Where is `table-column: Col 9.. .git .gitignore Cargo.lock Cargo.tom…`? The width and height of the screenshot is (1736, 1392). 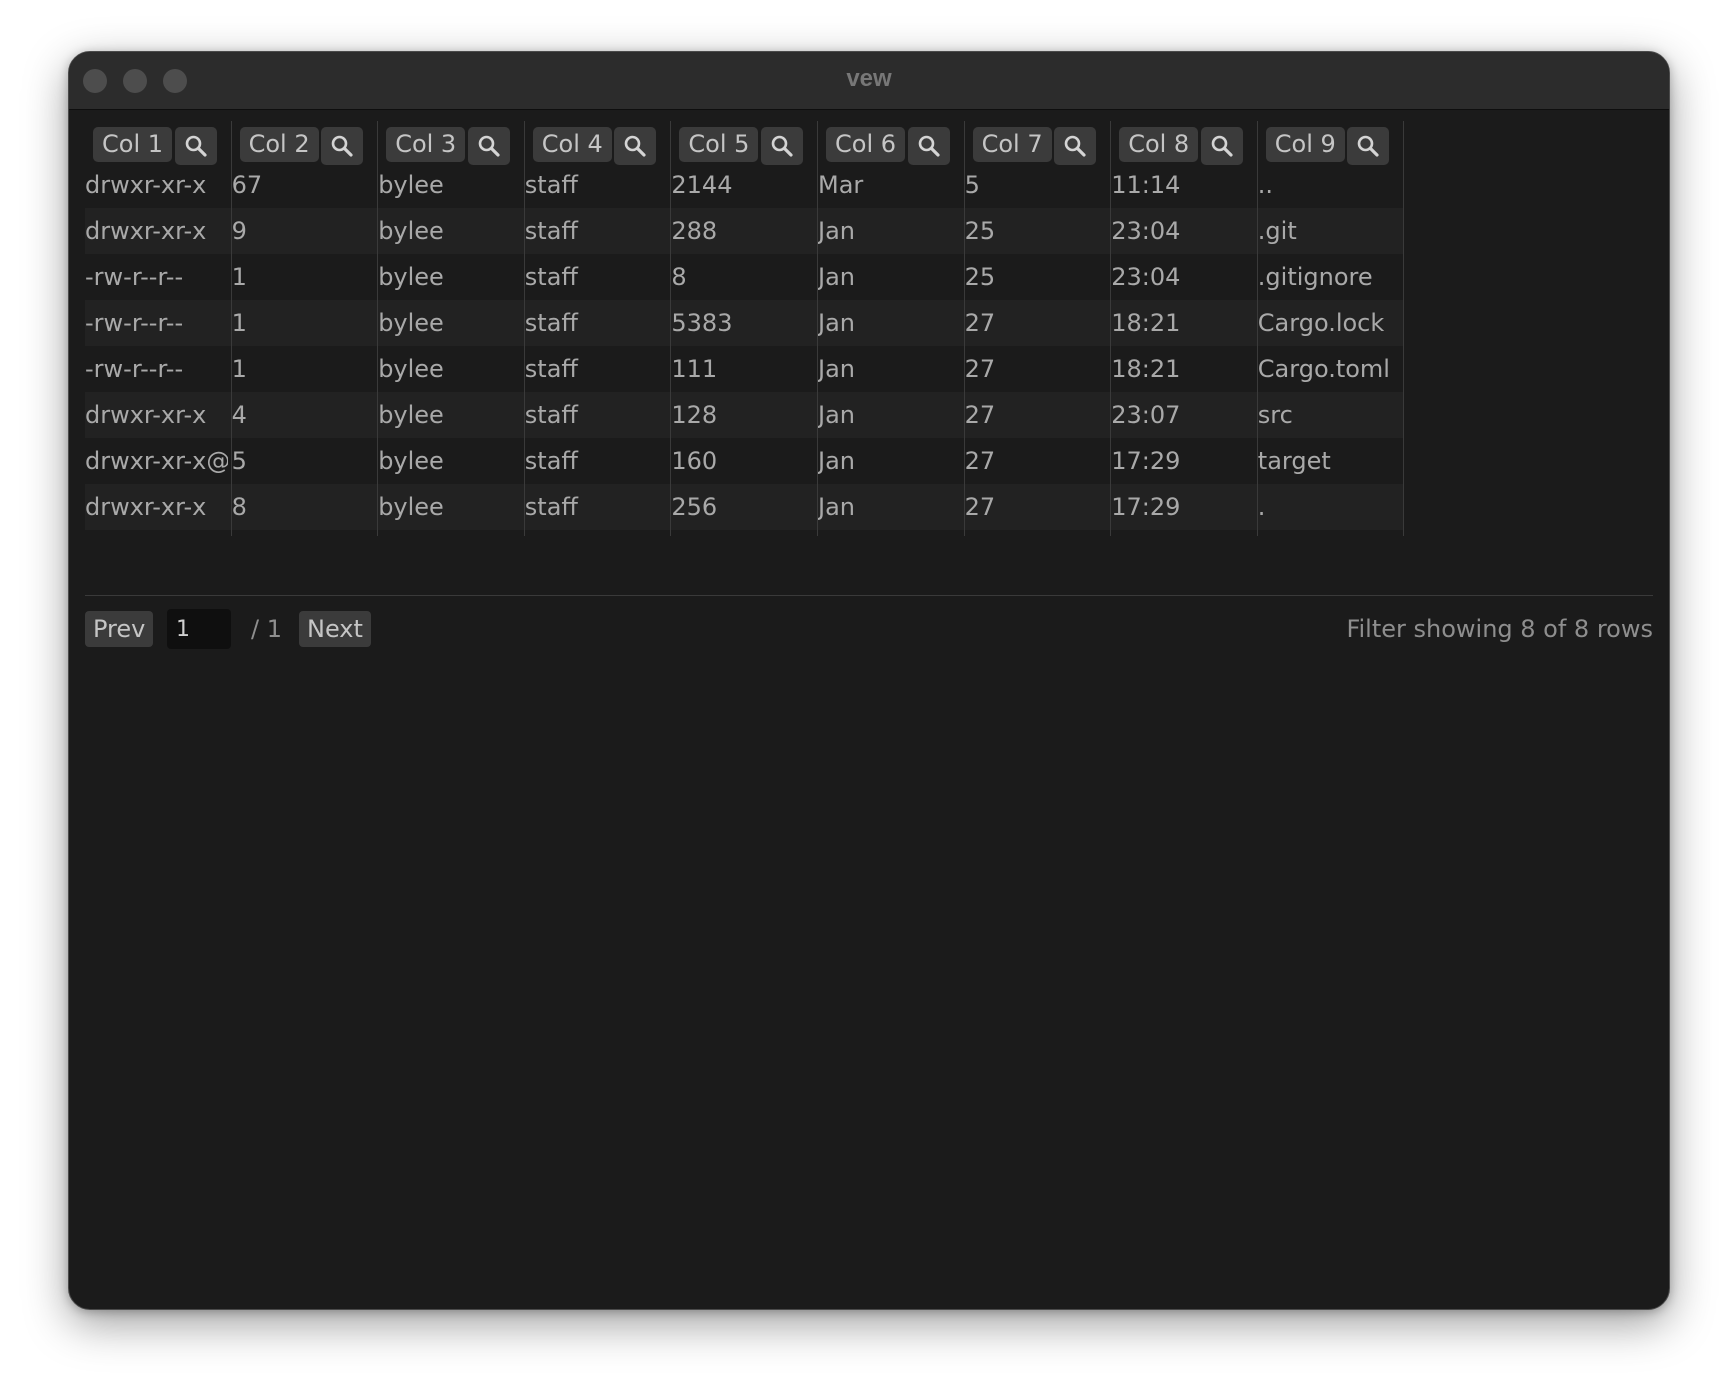 table-column: Col 9.. .git .gitignore Cargo.lock Cargo.tom… is located at coordinates (1331, 328).